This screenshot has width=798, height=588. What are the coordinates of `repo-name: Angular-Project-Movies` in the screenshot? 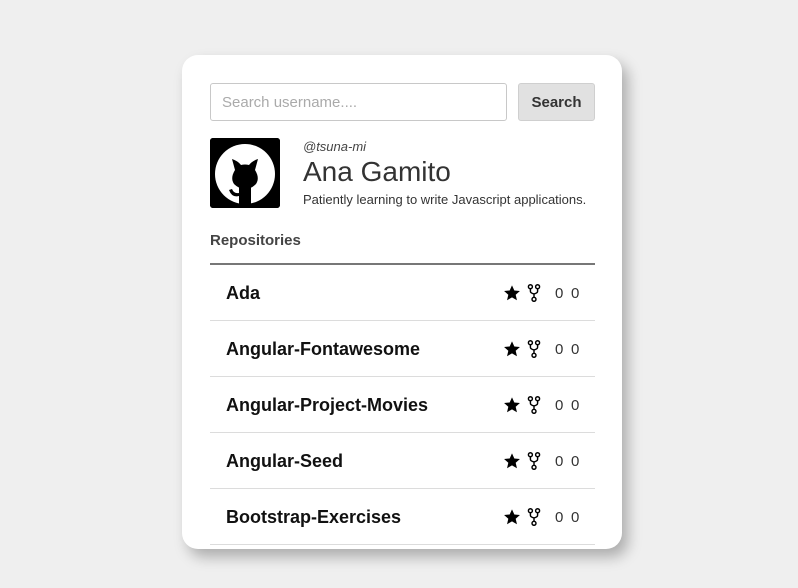 It's located at (327, 405).